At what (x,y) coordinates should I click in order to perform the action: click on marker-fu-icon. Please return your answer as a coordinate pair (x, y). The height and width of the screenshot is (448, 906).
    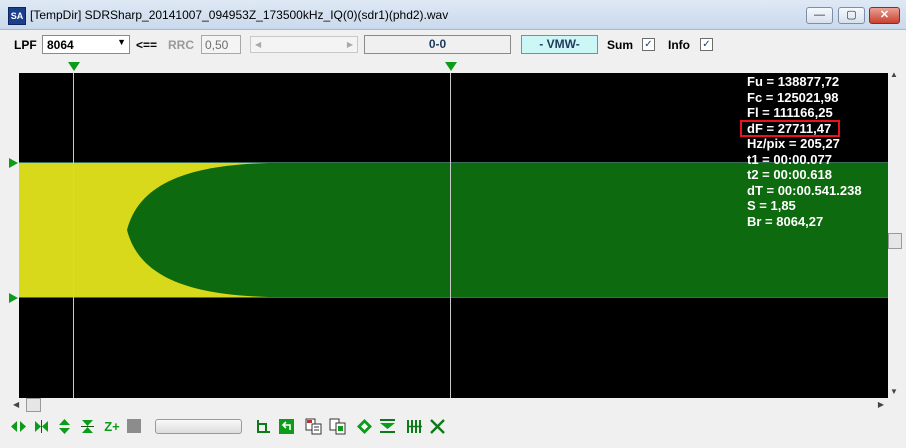
    Looking at the image, I should click on (13, 163).